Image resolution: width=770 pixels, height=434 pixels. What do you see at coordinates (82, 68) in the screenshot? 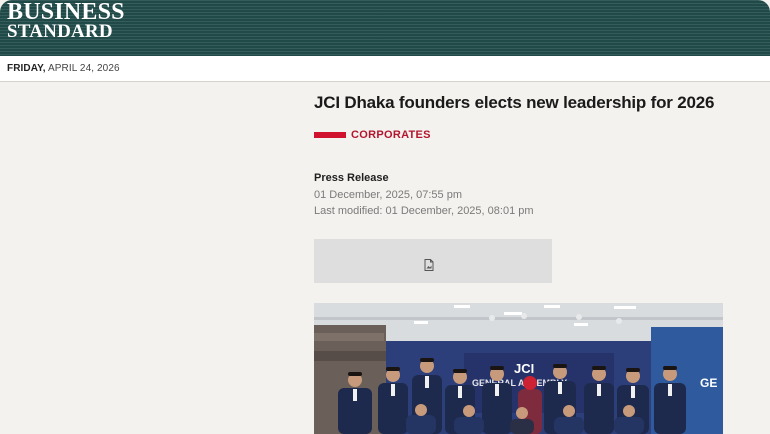
I see `current-date-text: APRIL 24, 2026` at bounding box center [82, 68].